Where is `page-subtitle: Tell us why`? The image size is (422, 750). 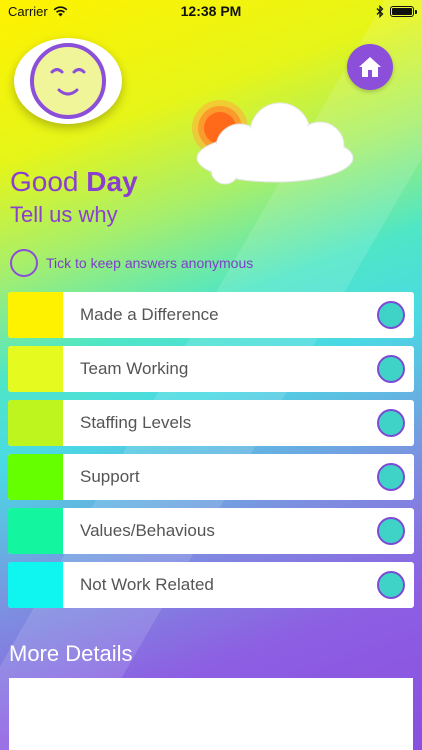
page-subtitle: Tell us why is located at coordinates (64, 214).